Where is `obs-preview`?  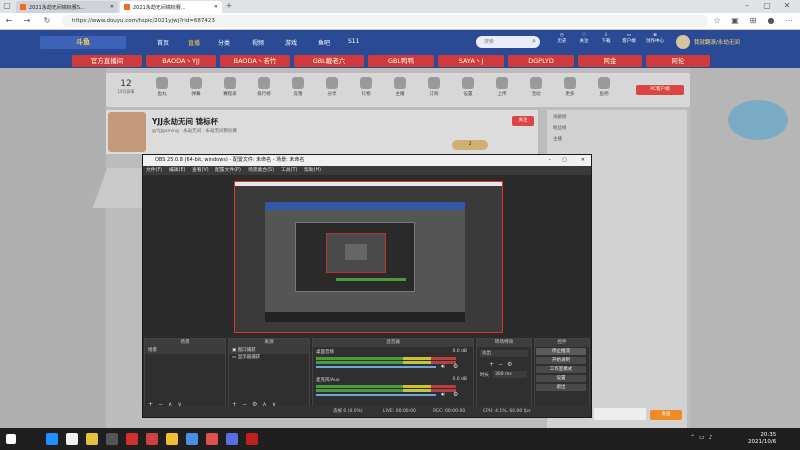
obs-preview is located at coordinates (368, 257).